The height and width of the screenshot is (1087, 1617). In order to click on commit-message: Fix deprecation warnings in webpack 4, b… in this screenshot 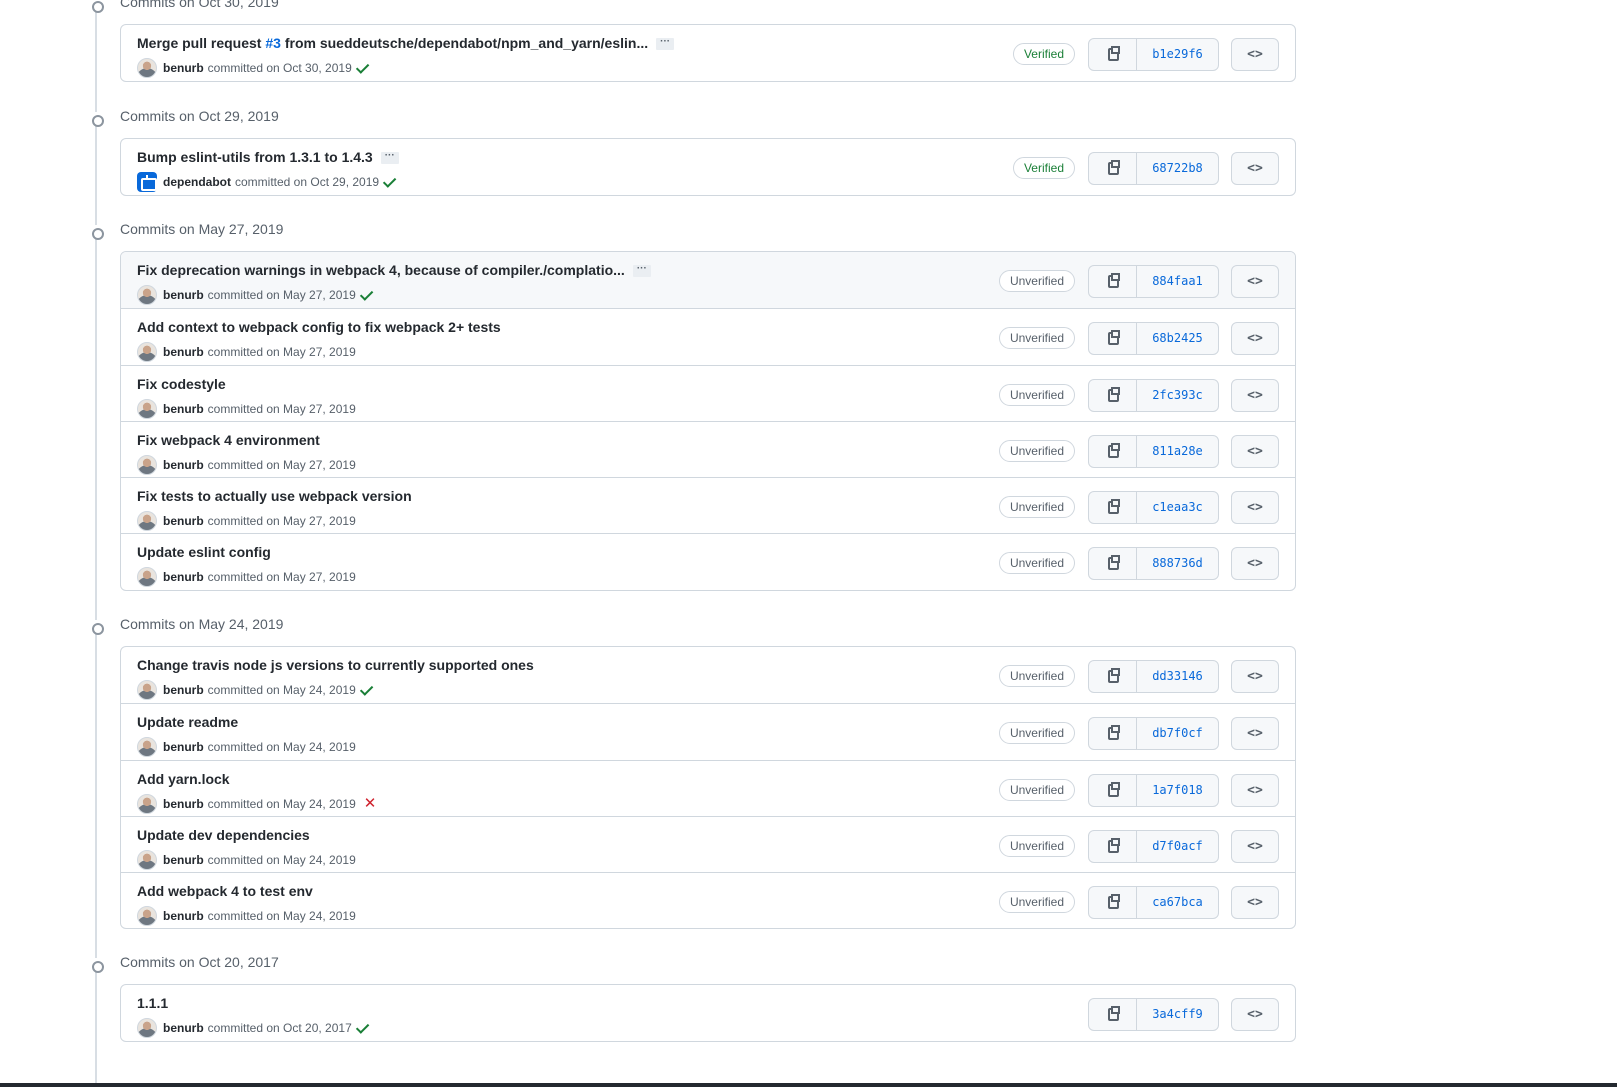, I will do `click(394, 270)`.